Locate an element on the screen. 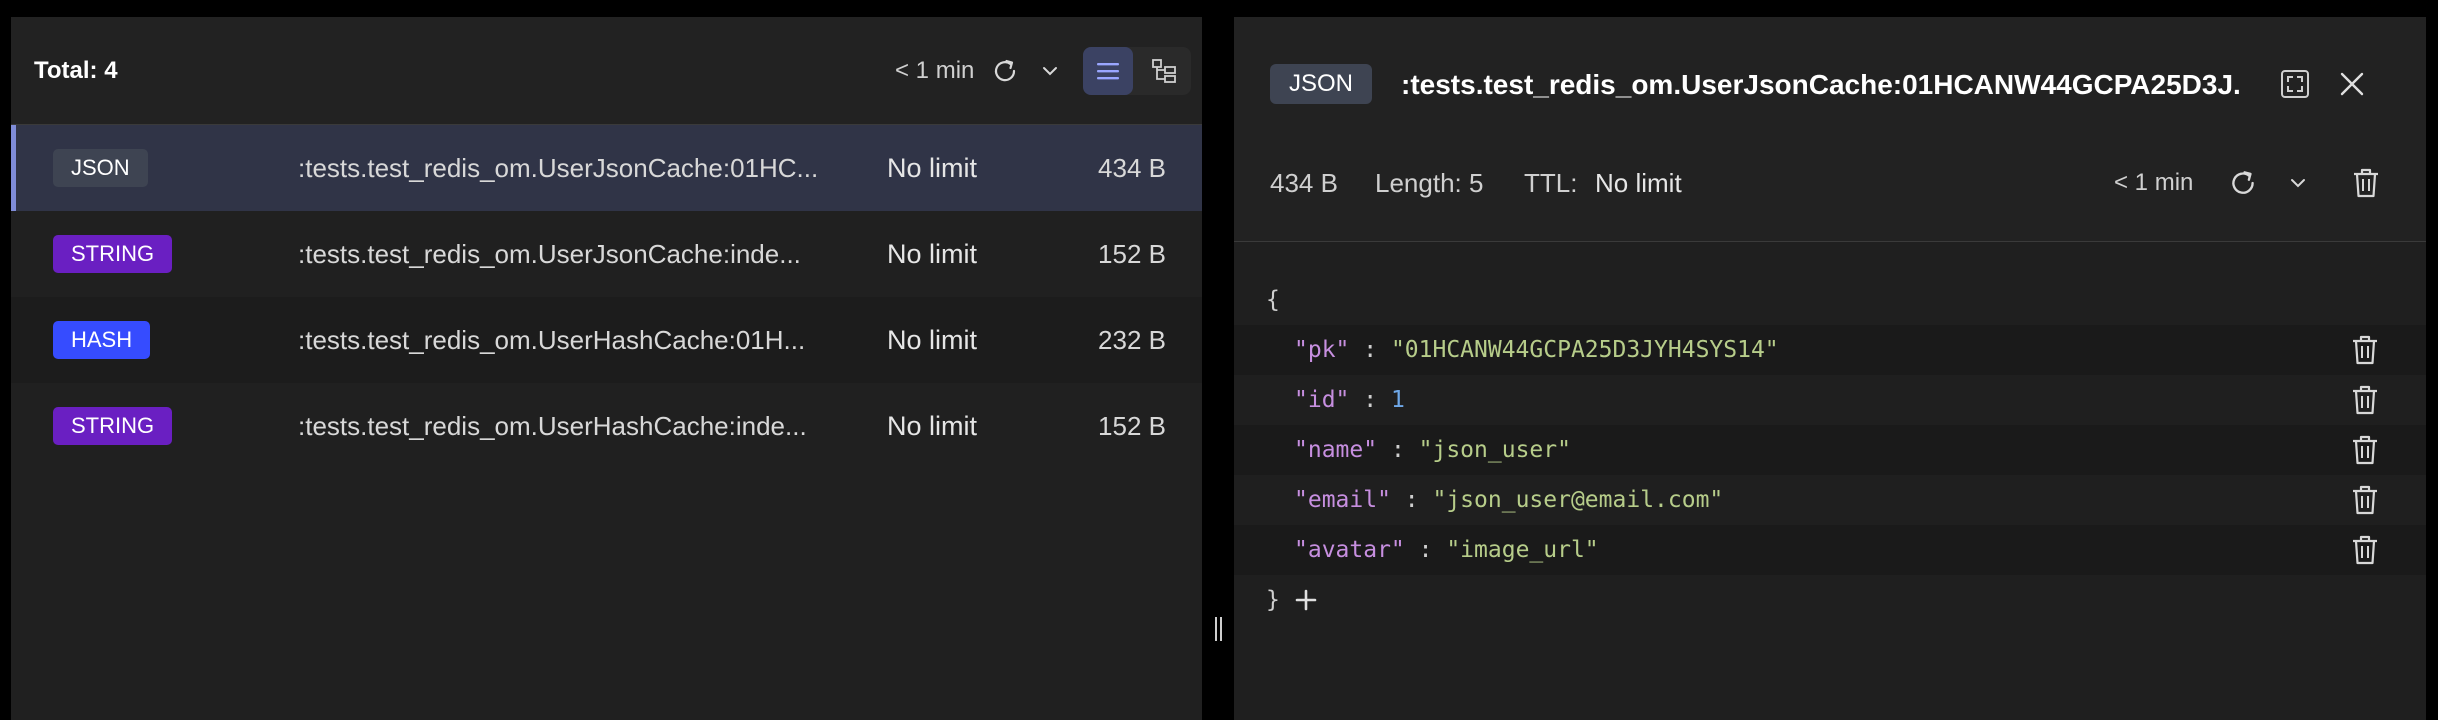  list-view-icon is located at coordinates (1108, 71).